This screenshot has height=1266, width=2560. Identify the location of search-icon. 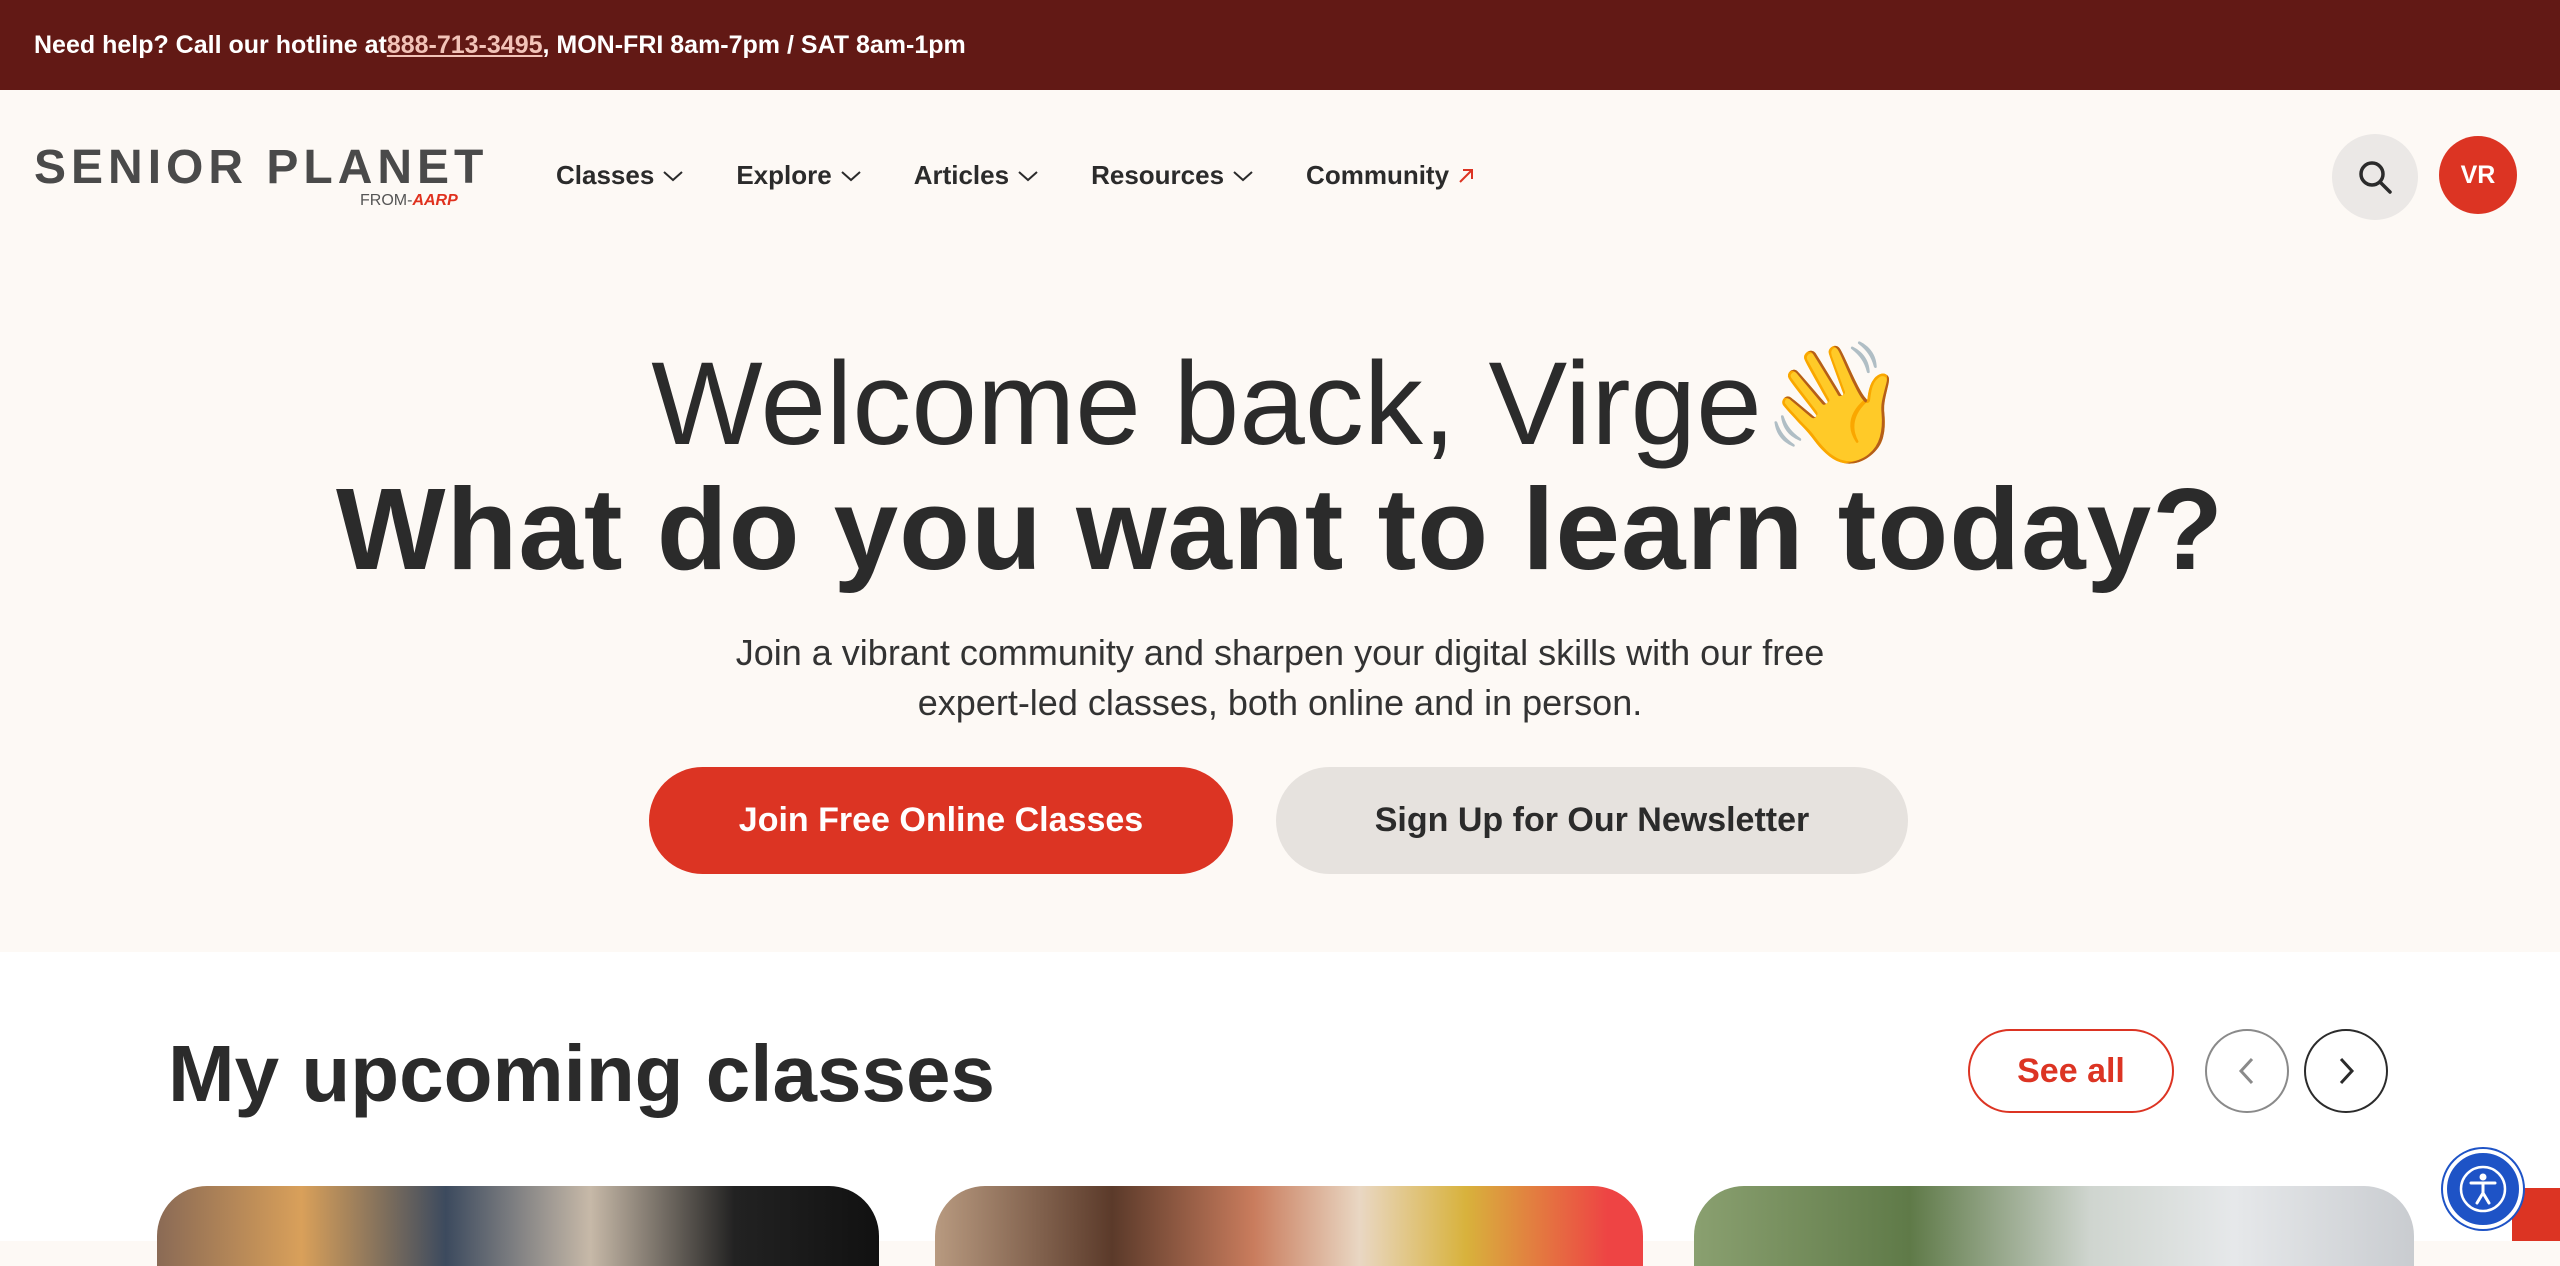
(2375, 177).